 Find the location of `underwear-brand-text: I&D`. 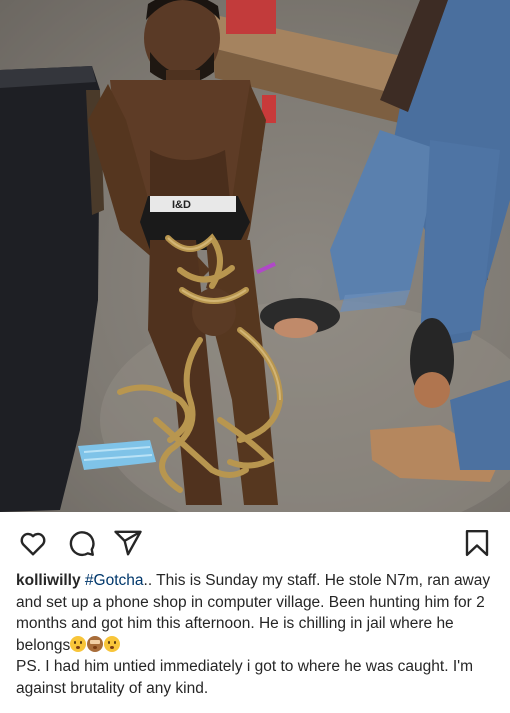

underwear-brand-text: I&D is located at coordinates (181, 205).